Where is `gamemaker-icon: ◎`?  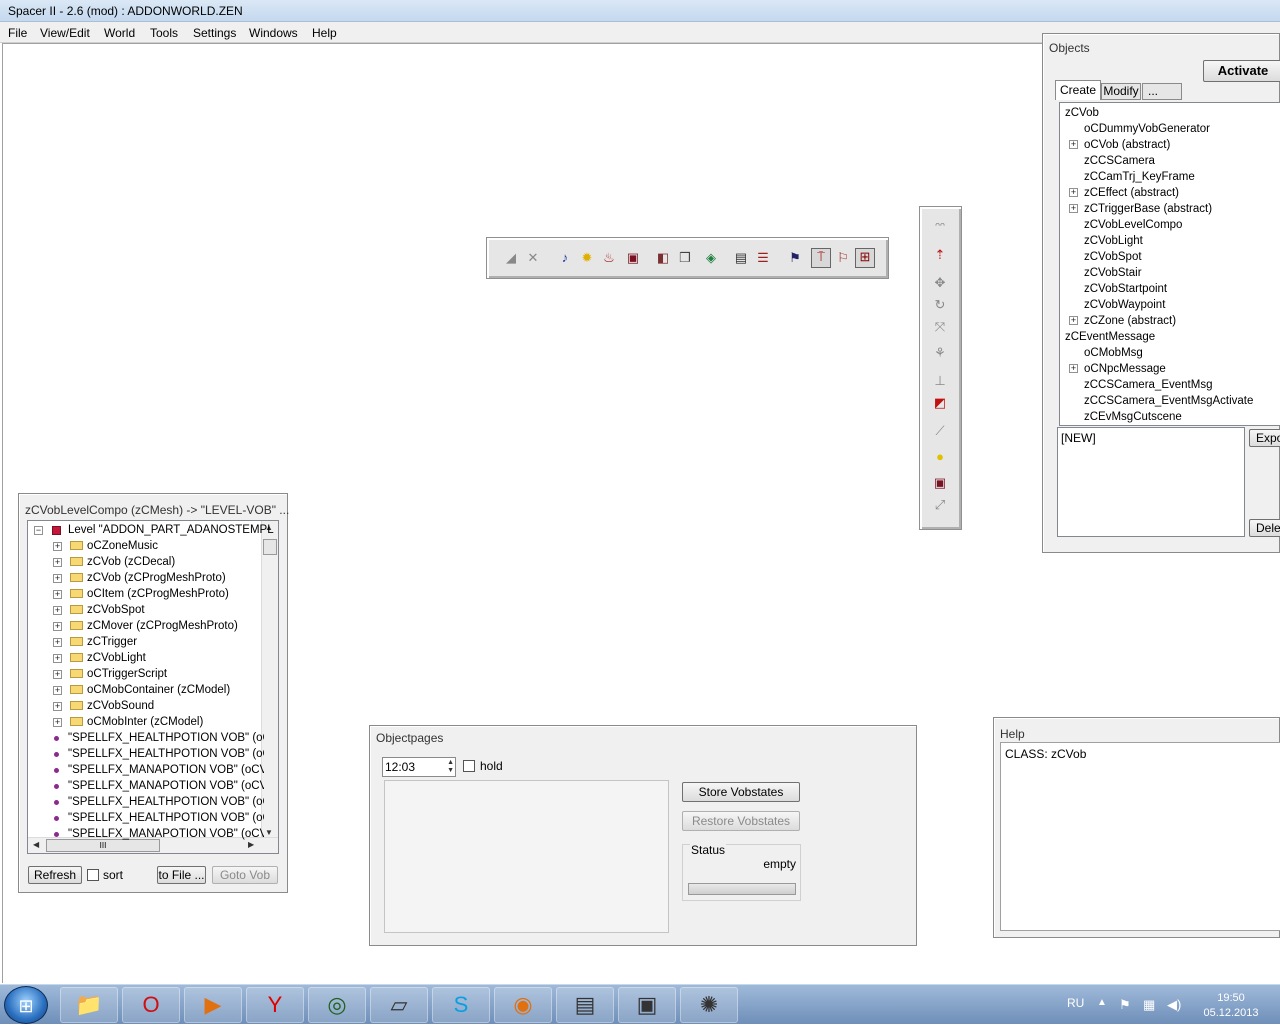
gamemaker-icon: ◎ is located at coordinates (337, 1005).